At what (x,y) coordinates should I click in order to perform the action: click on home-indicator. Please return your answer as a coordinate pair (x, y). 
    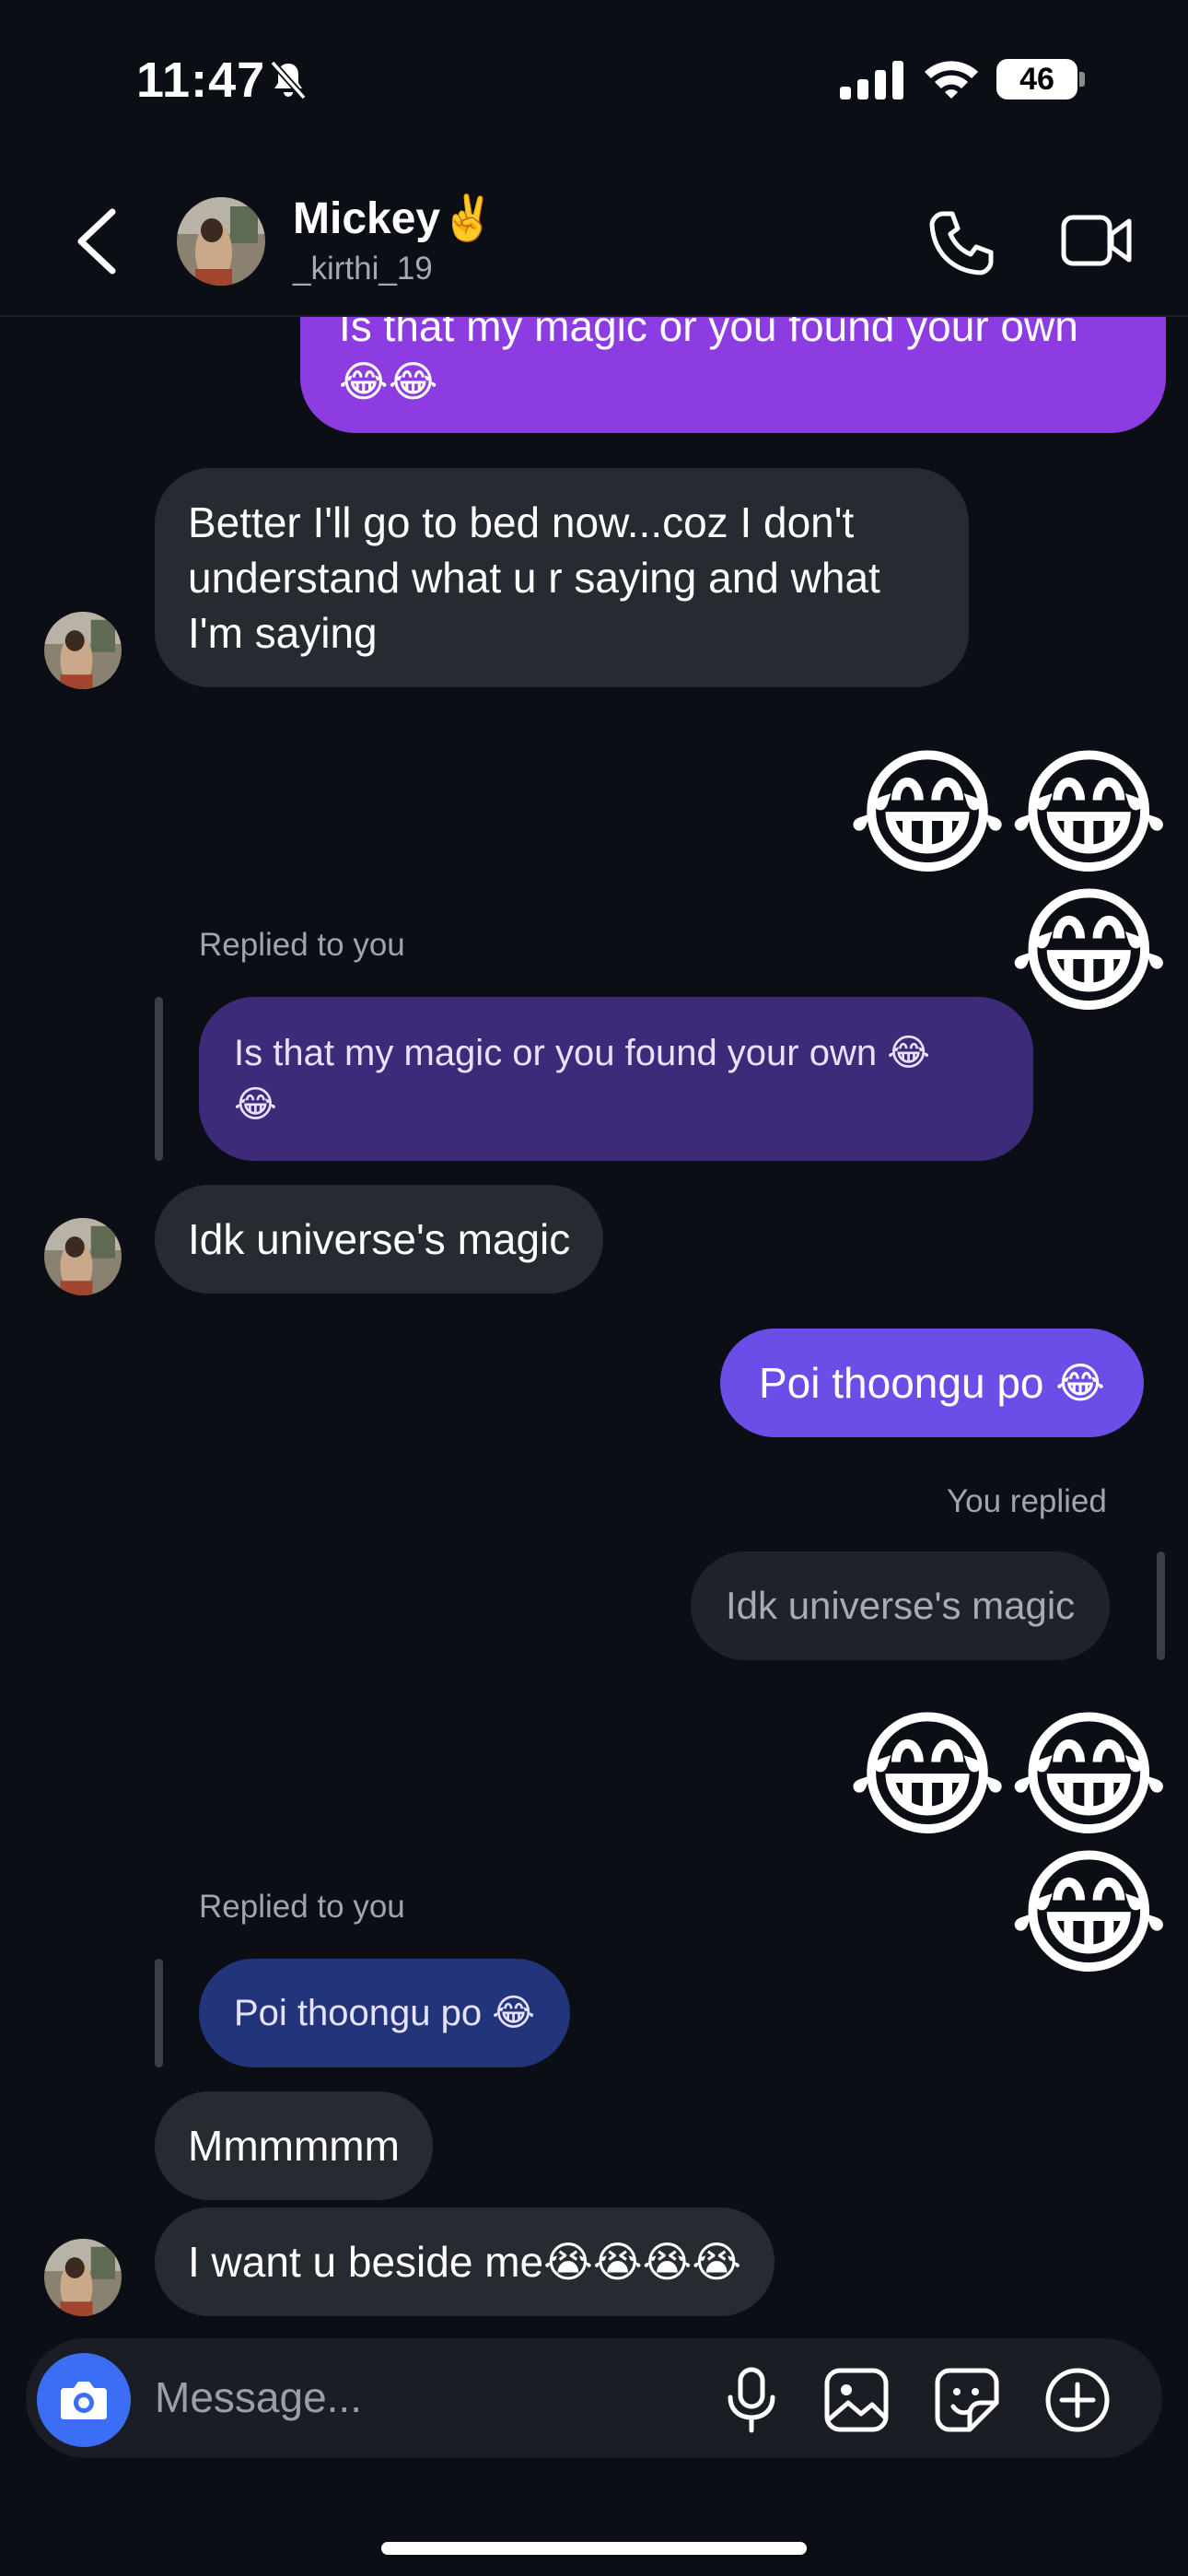
    Looking at the image, I should click on (594, 2548).